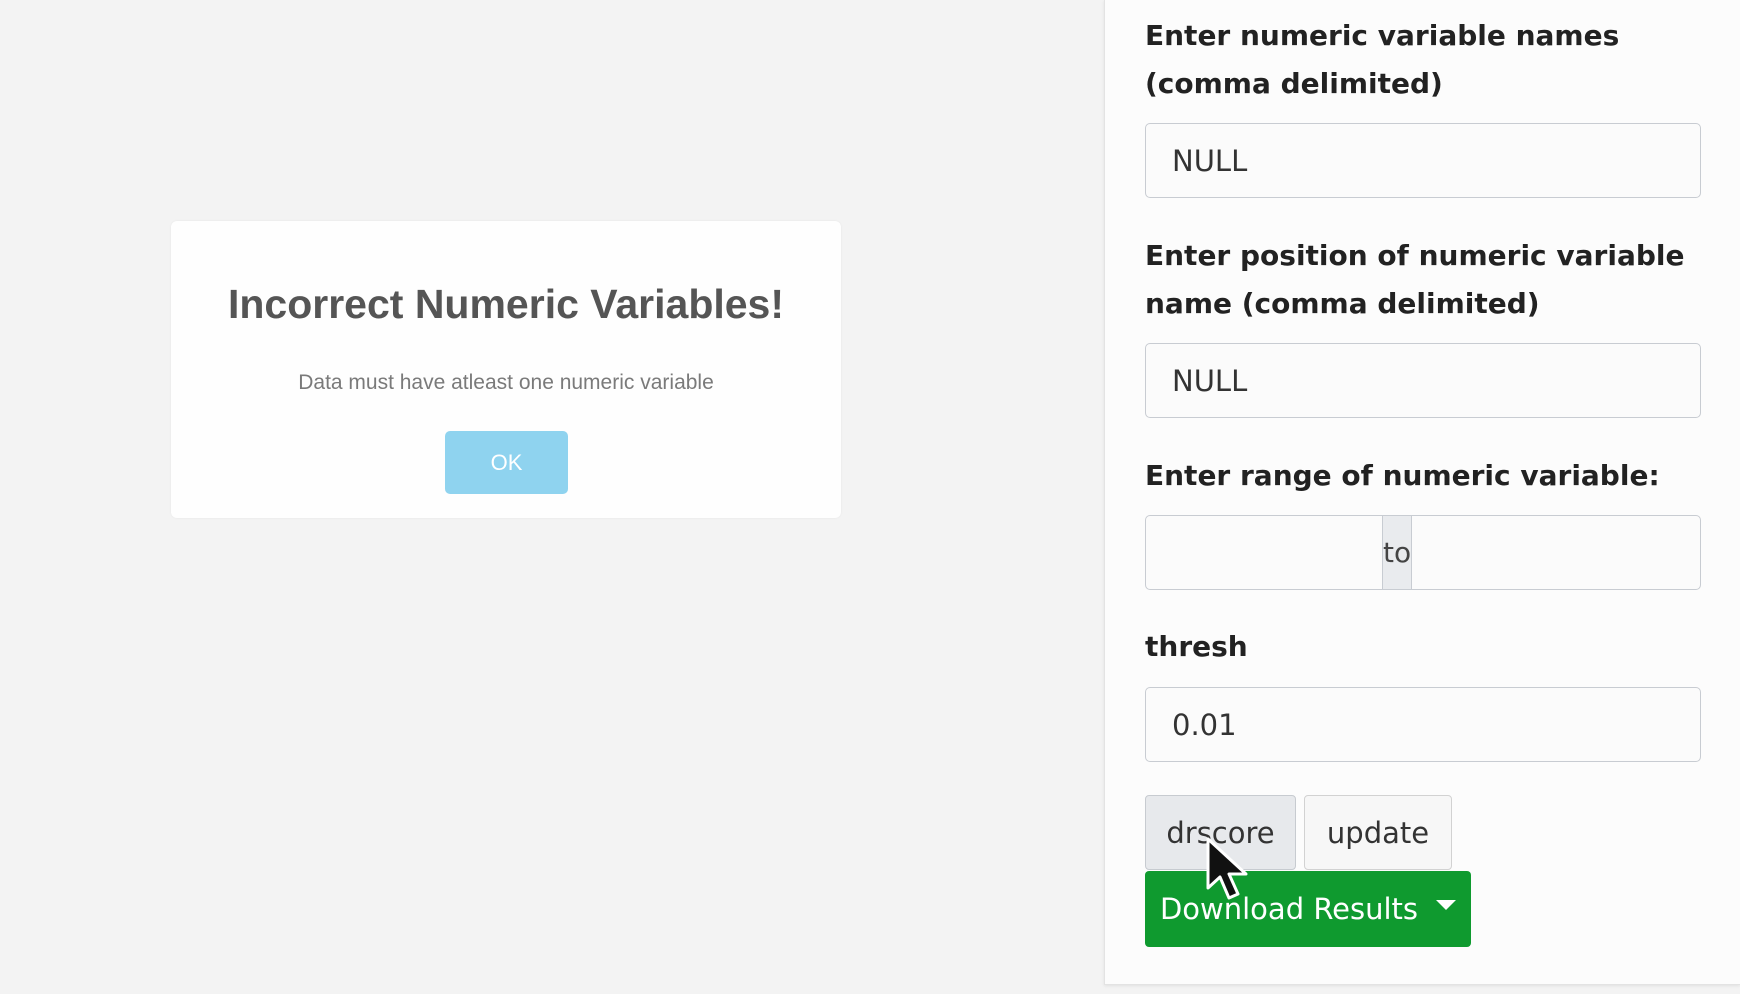 The height and width of the screenshot is (994, 1740). What do you see at coordinates (506, 304) in the screenshot?
I see `alert-title: Incorrect Numeric Variables!` at bounding box center [506, 304].